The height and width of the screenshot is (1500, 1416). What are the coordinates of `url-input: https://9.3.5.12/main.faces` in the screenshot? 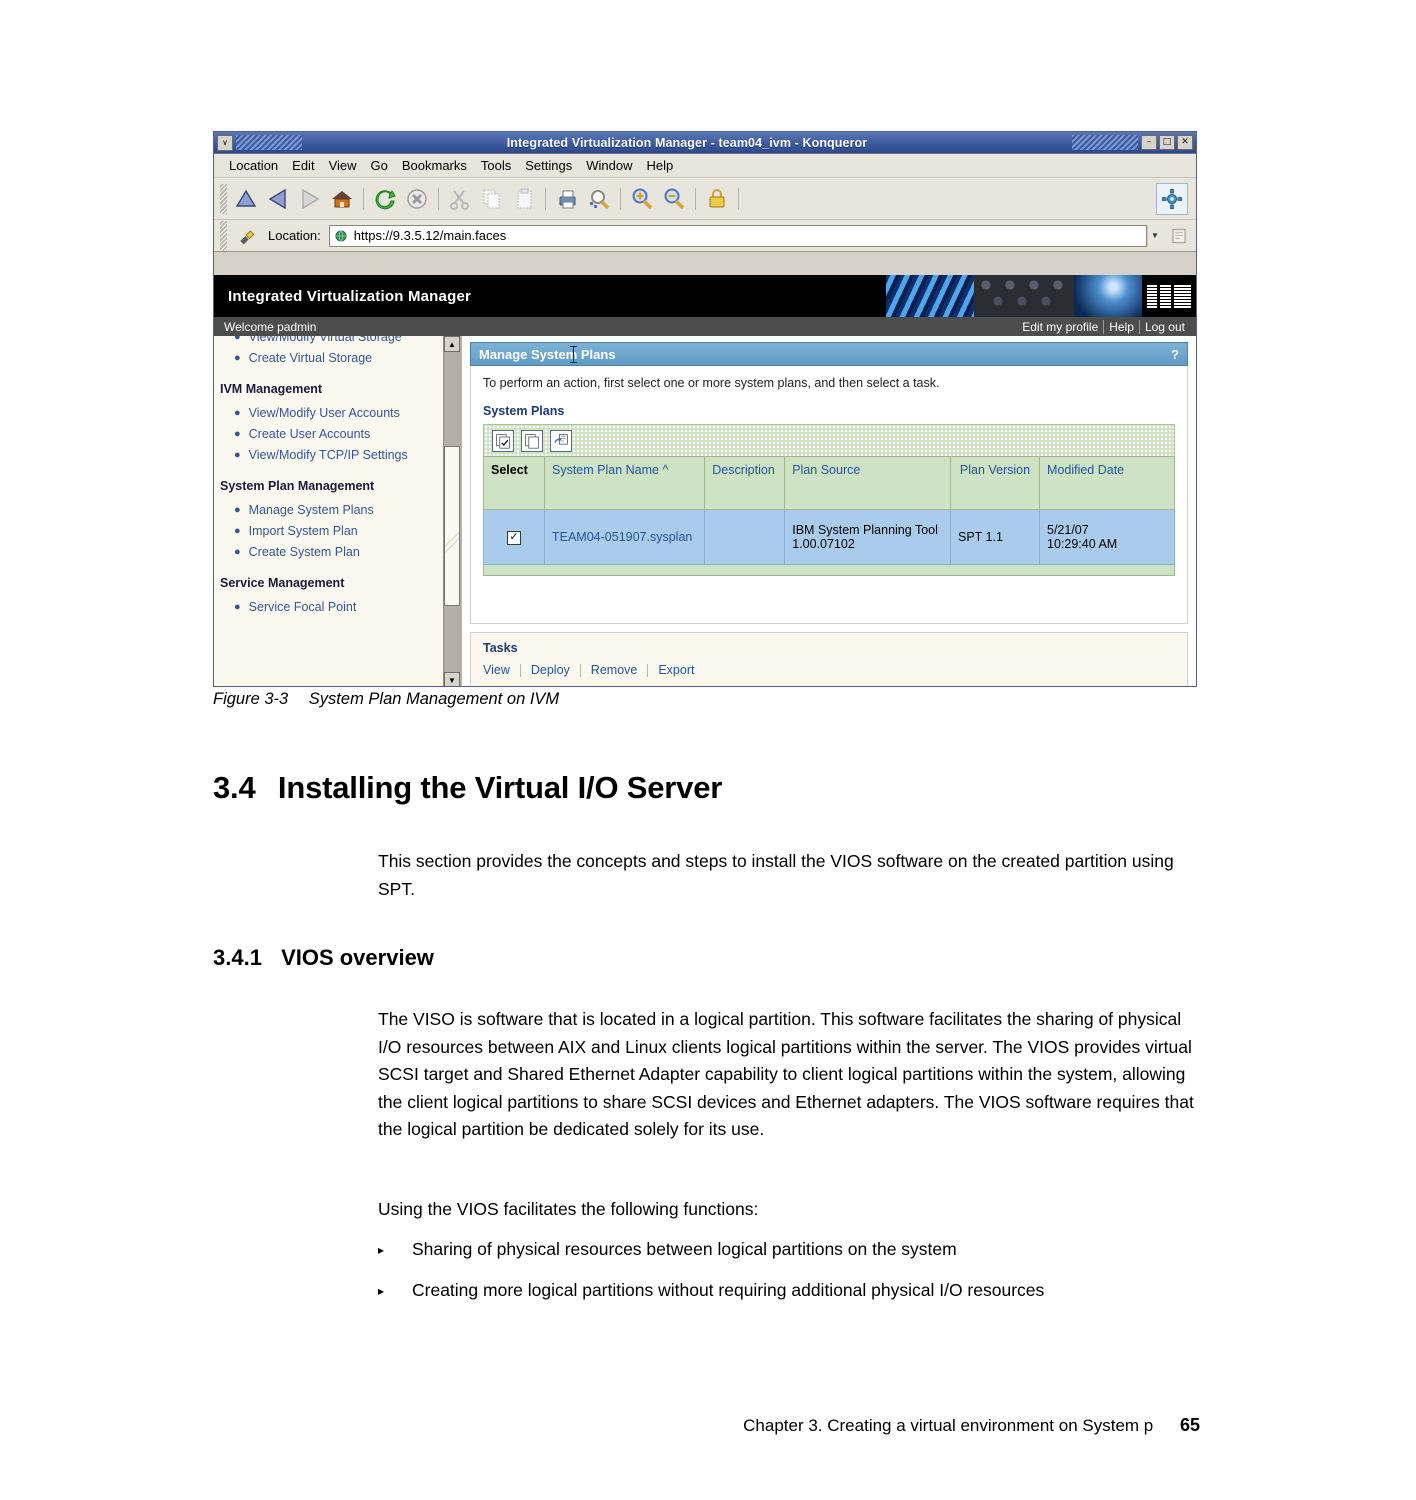 It's located at (737, 235).